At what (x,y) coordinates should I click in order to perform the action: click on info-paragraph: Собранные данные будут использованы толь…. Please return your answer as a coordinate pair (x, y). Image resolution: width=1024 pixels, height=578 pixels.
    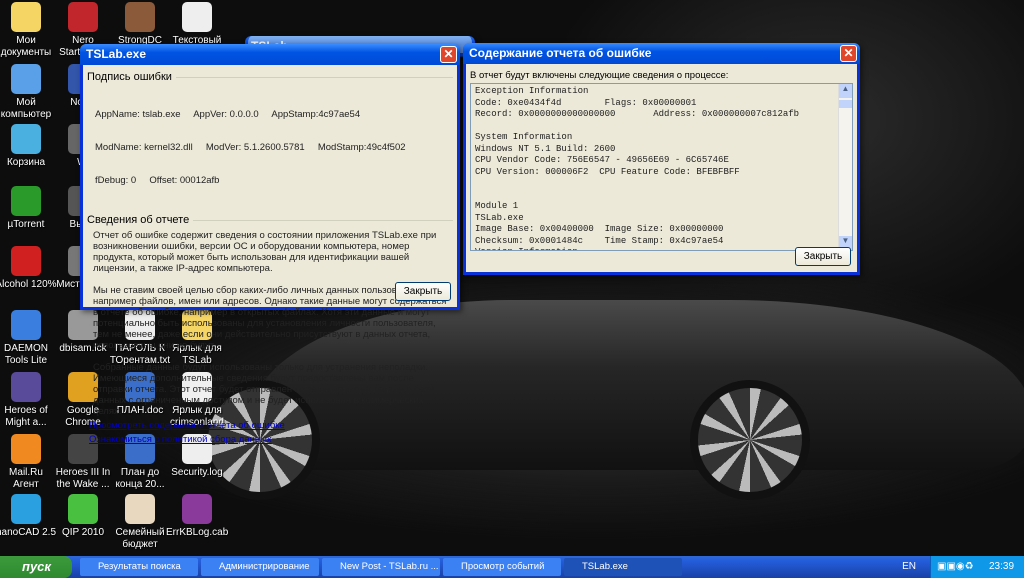
    Looking at the image, I should click on (263, 389).